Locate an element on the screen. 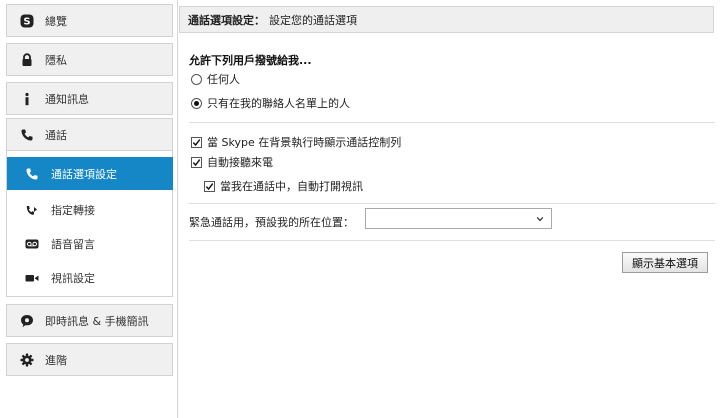 The height and width of the screenshot is (418, 720). sidebar-item-video-settings: 視訊設定 is located at coordinates (90, 277).